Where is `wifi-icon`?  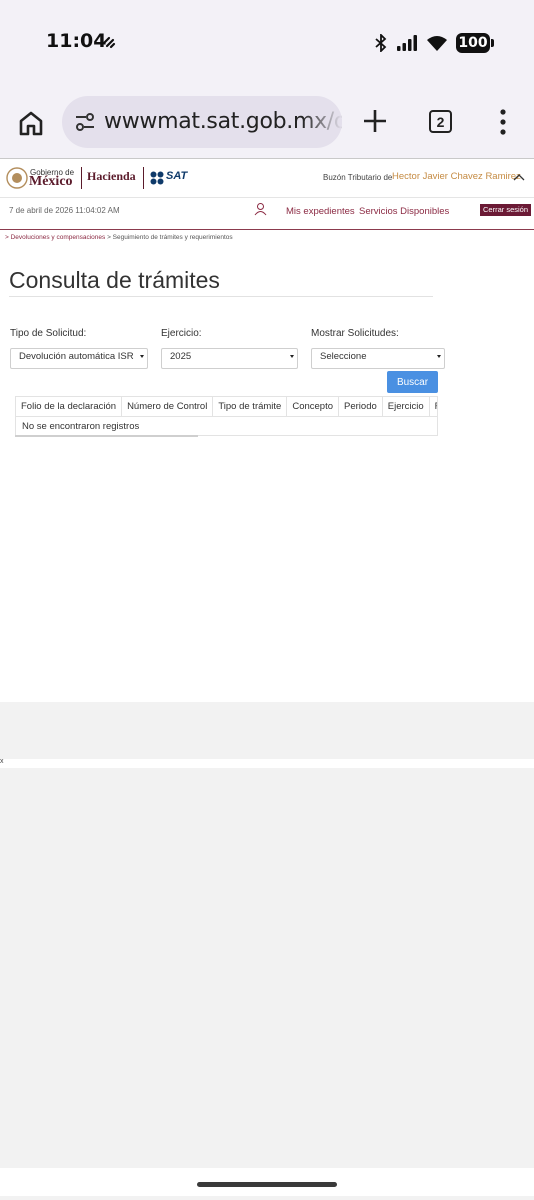
wifi-icon is located at coordinates (437, 43).